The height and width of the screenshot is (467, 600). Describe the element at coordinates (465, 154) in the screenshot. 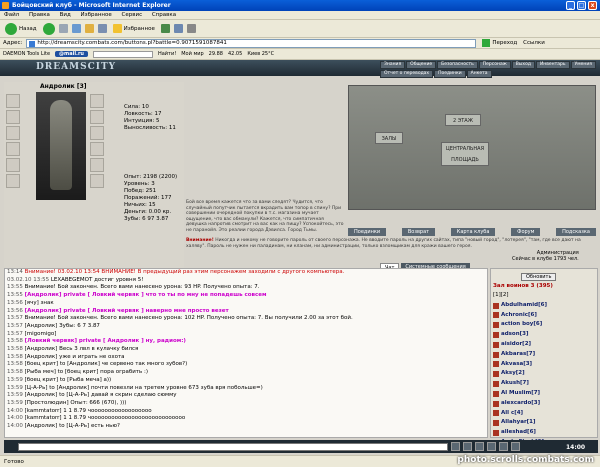

I see `map-central-square: ЦЕНТРАЛЬНАЯ ПЛОЩАДЬ` at that location.